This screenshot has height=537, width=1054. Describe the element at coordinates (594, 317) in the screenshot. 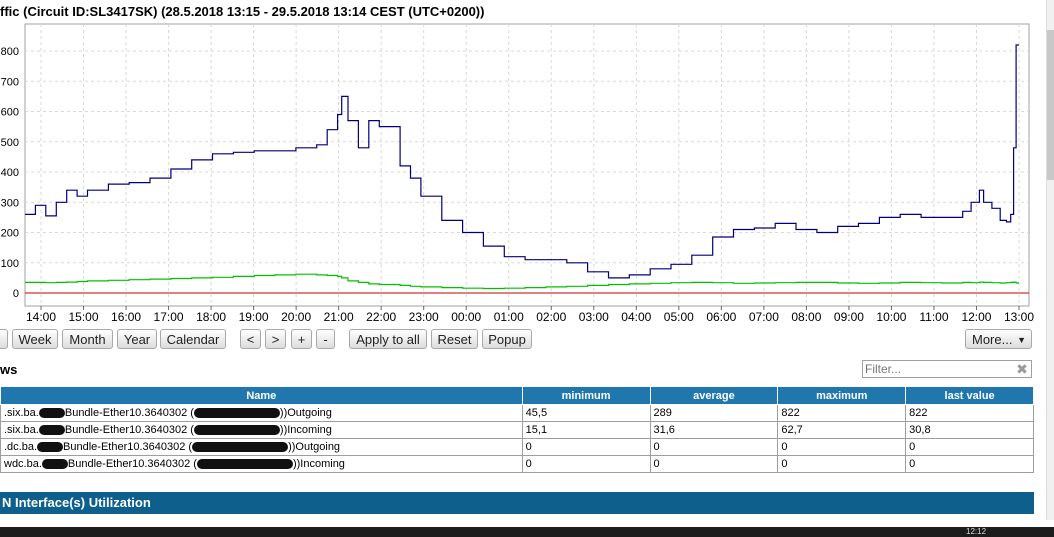

I see `x-tick-label: 03:00` at that location.